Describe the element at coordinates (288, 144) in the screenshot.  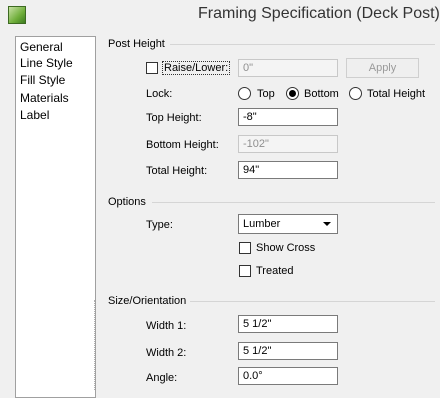
I see `bottom-height-input: -102"` at that location.